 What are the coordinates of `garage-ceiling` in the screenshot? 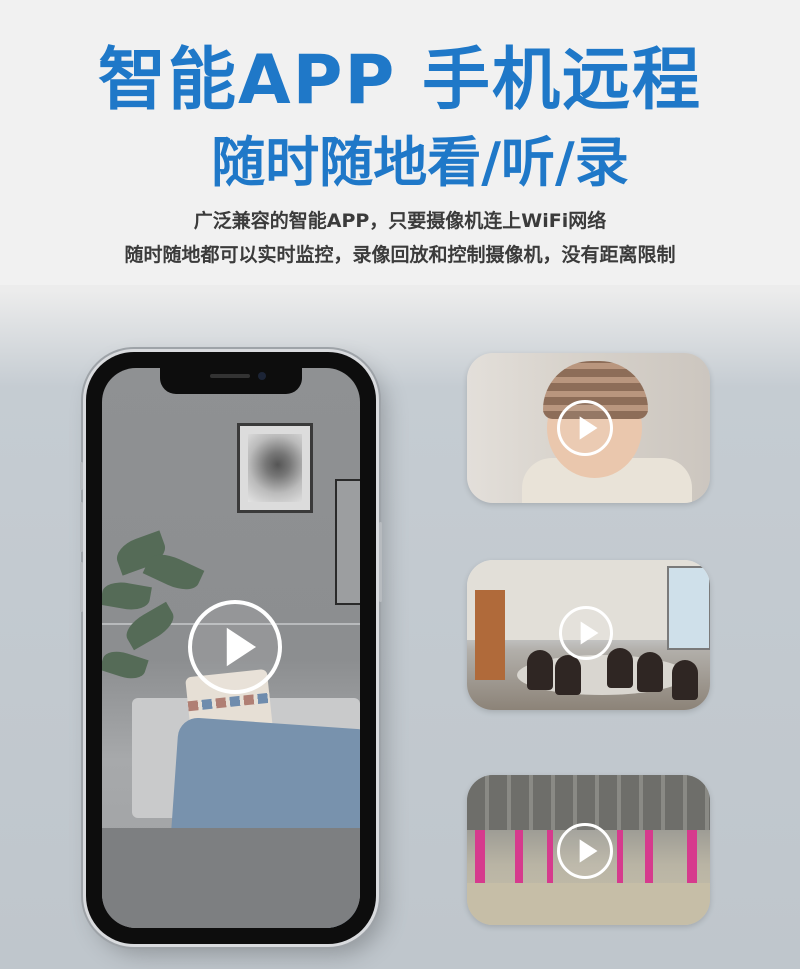 It's located at (588, 802).